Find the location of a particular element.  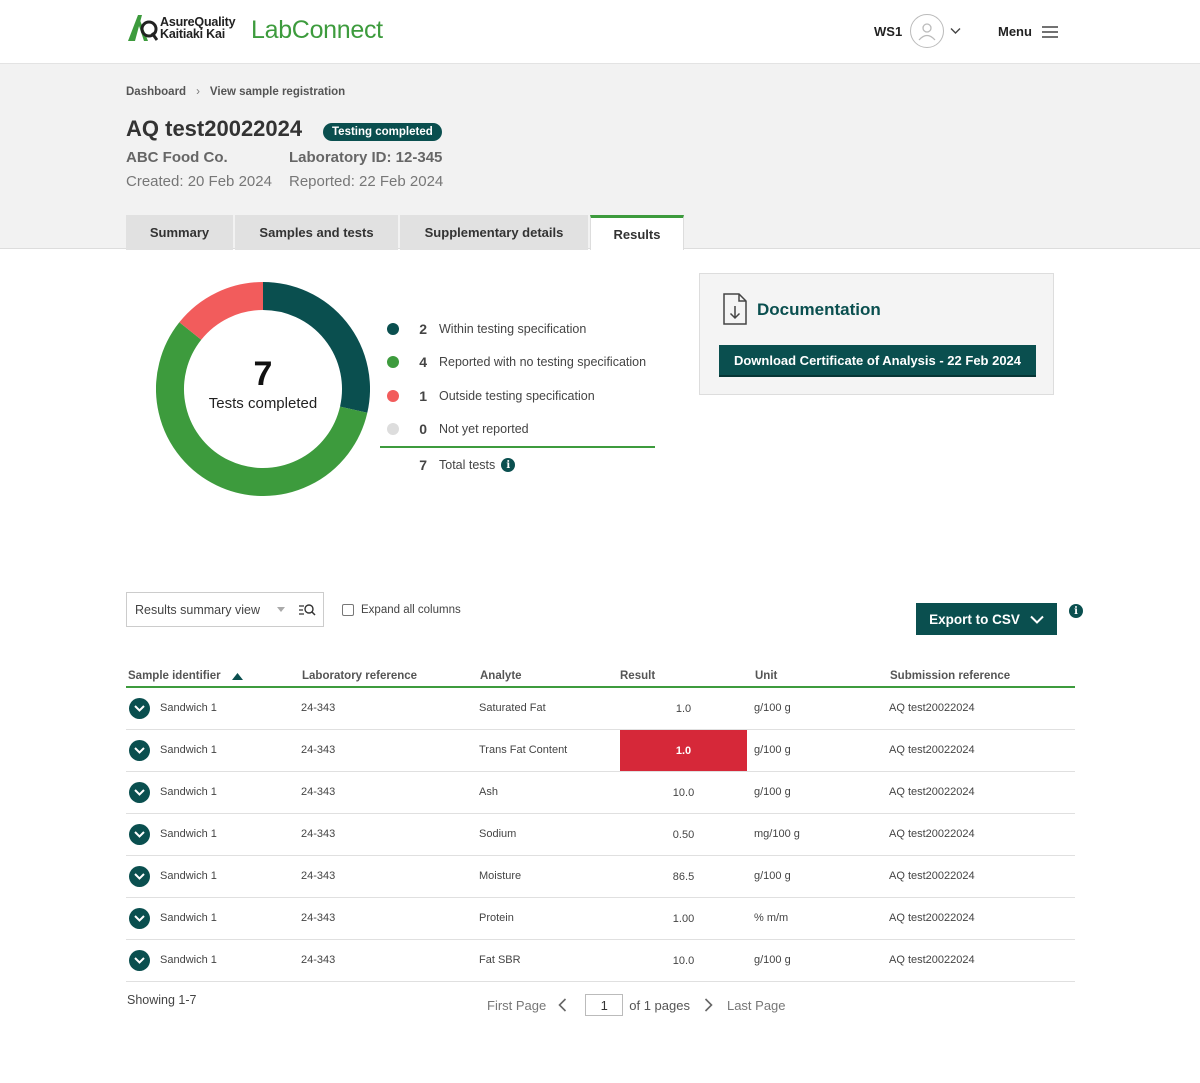

showing-count: Showing 1-7 is located at coordinates (162, 1000).